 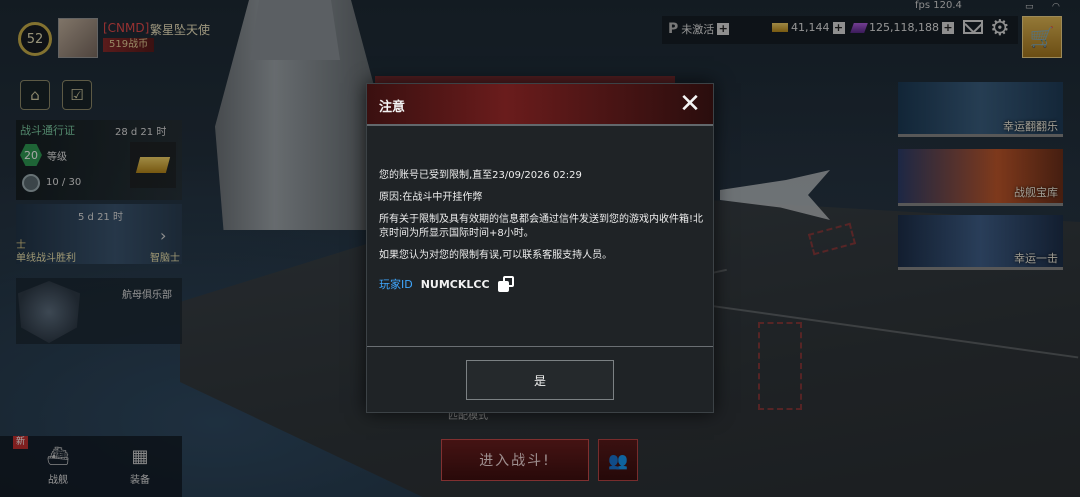 I want to click on support-info: 如果您认为对您的限制有误,可以联系客服支持人员。, so click(x=496, y=255).